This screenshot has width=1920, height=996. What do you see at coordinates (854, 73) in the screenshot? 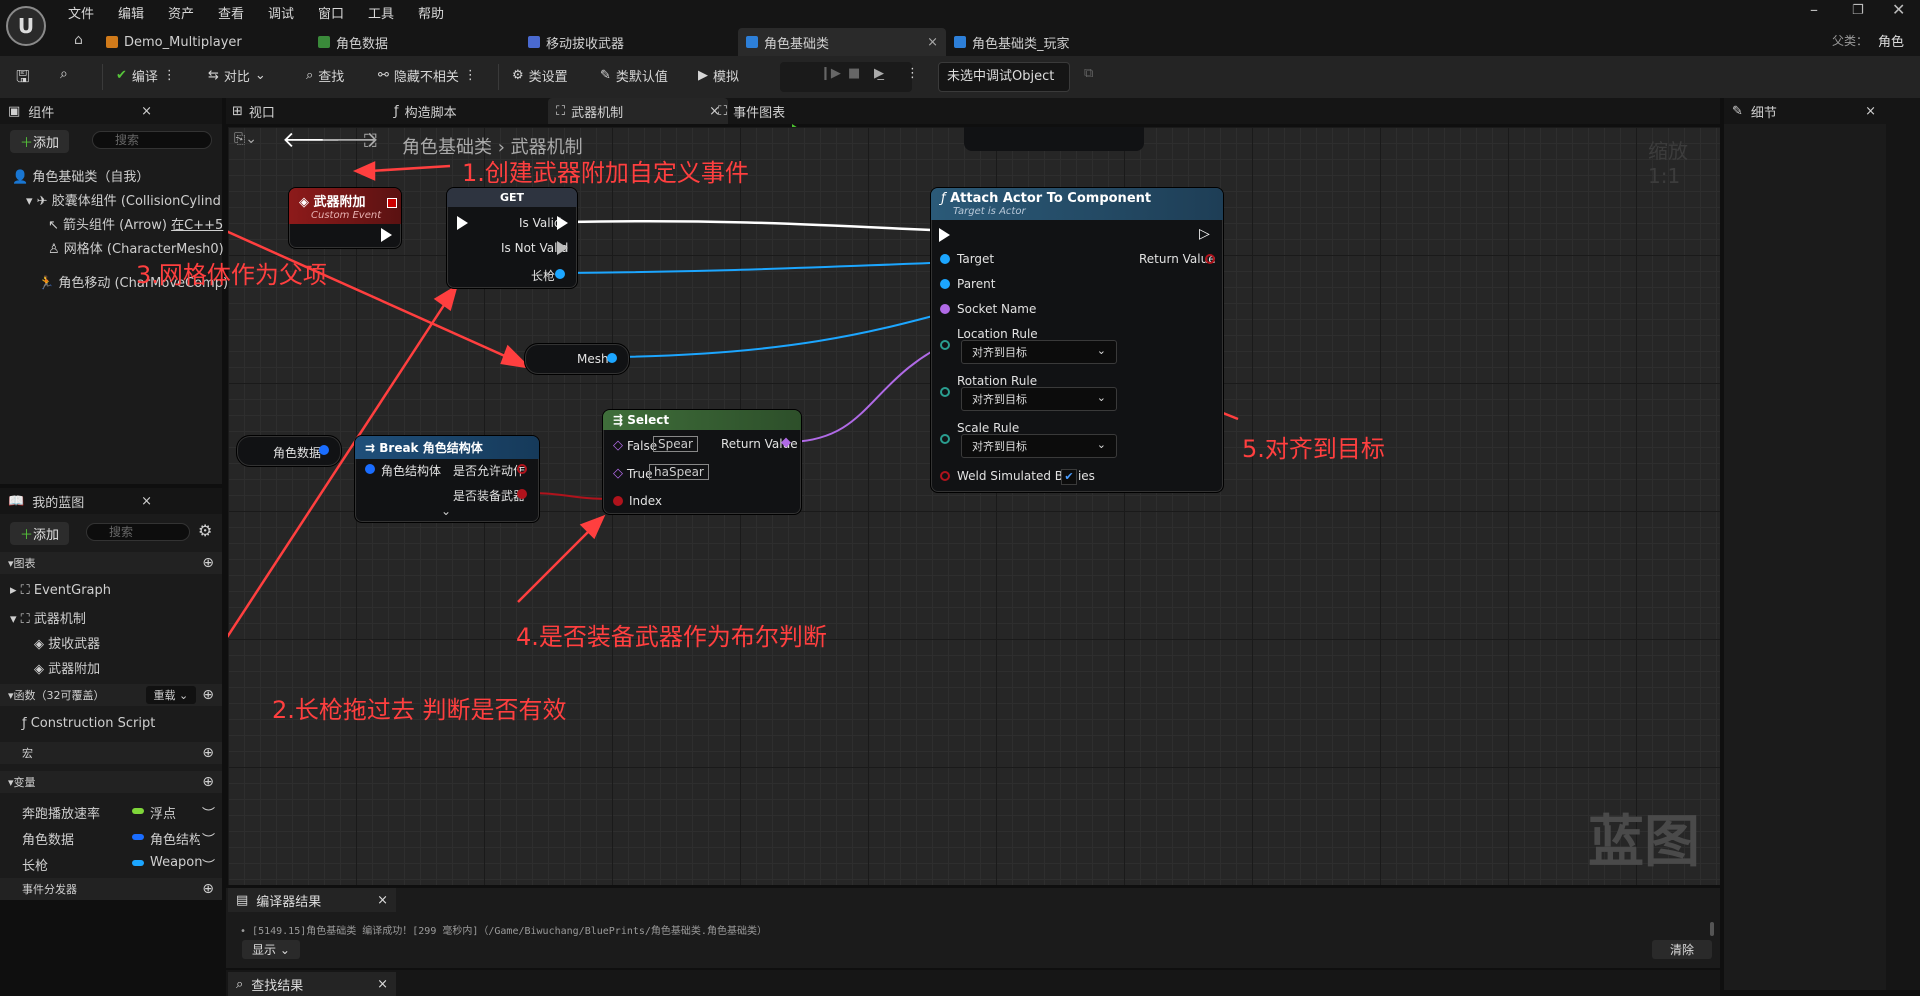
I see `stop-icon: ■` at bounding box center [854, 73].